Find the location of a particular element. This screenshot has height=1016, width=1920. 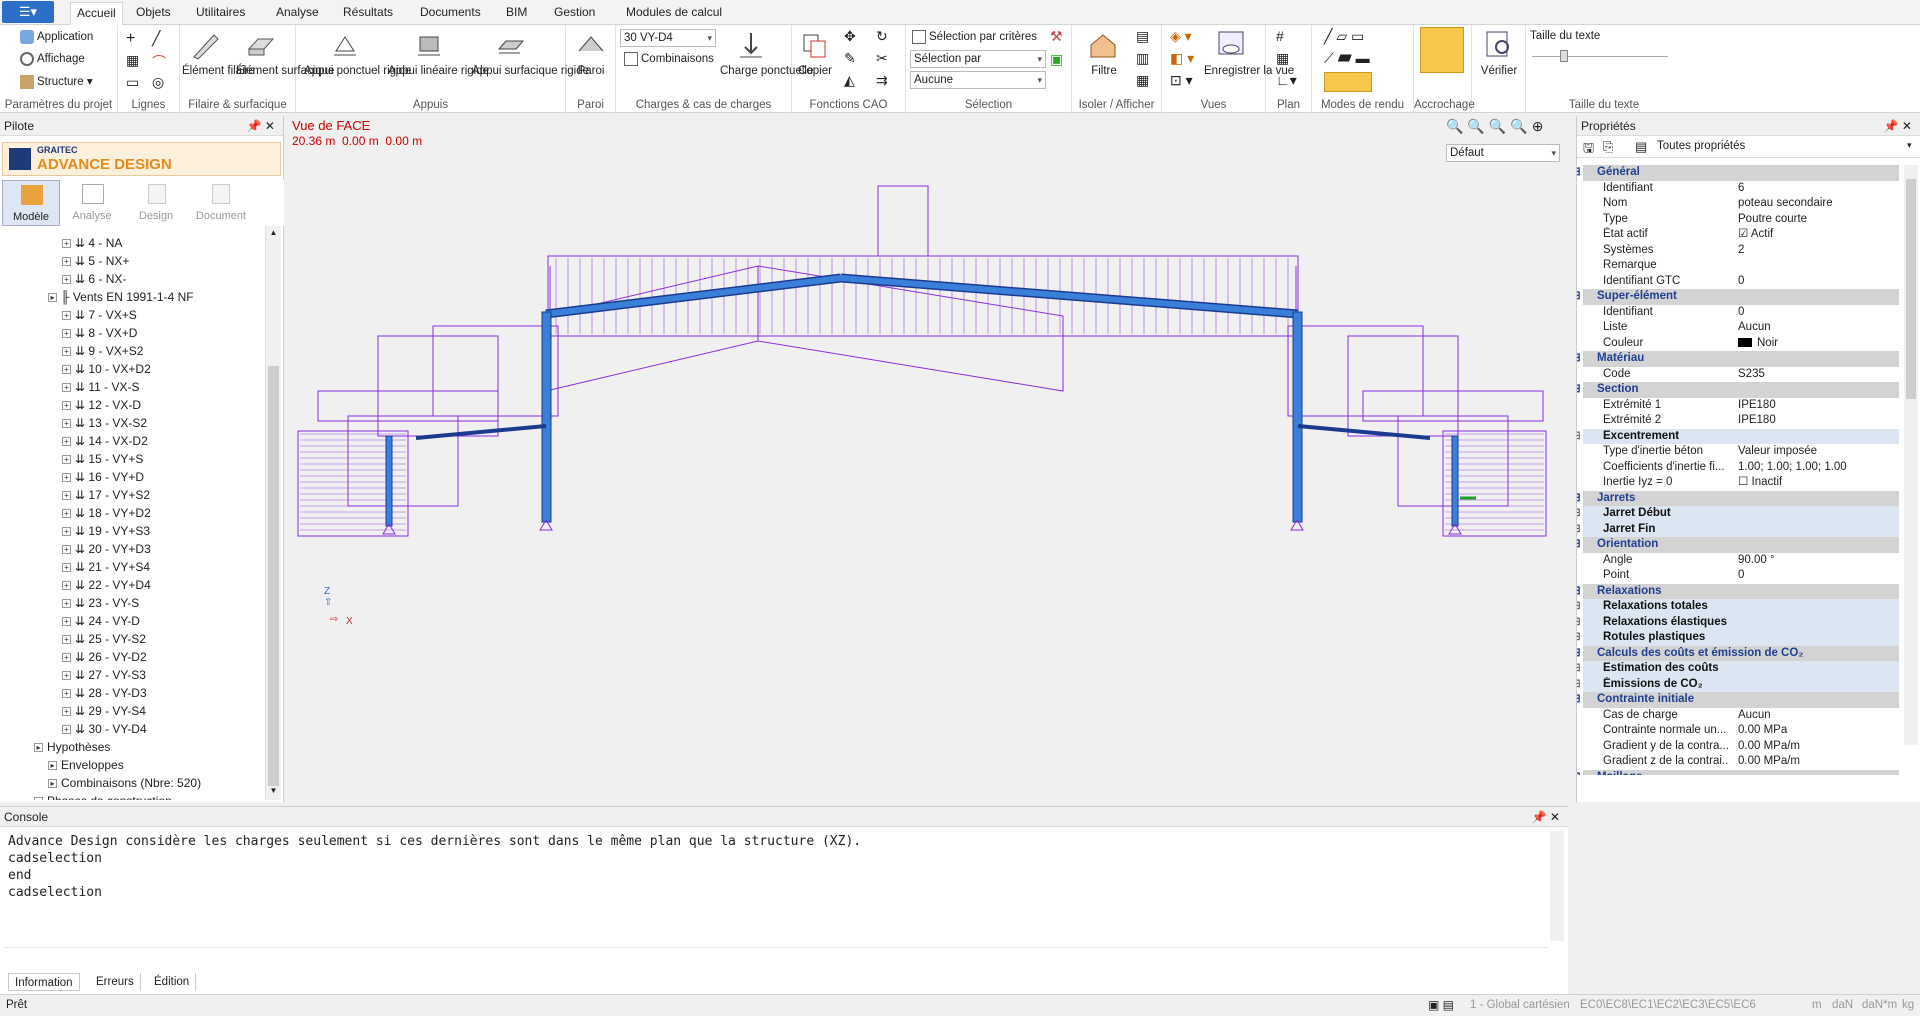

property-row: ⊟ Relaxations totales is located at coordinates (1738, 607).